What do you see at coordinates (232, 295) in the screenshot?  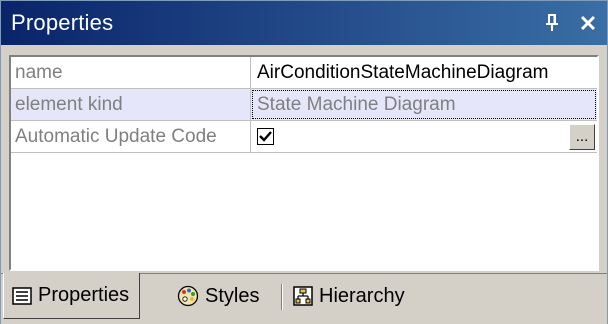 I see `tab-label: Styles` at bounding box center [232, 295].